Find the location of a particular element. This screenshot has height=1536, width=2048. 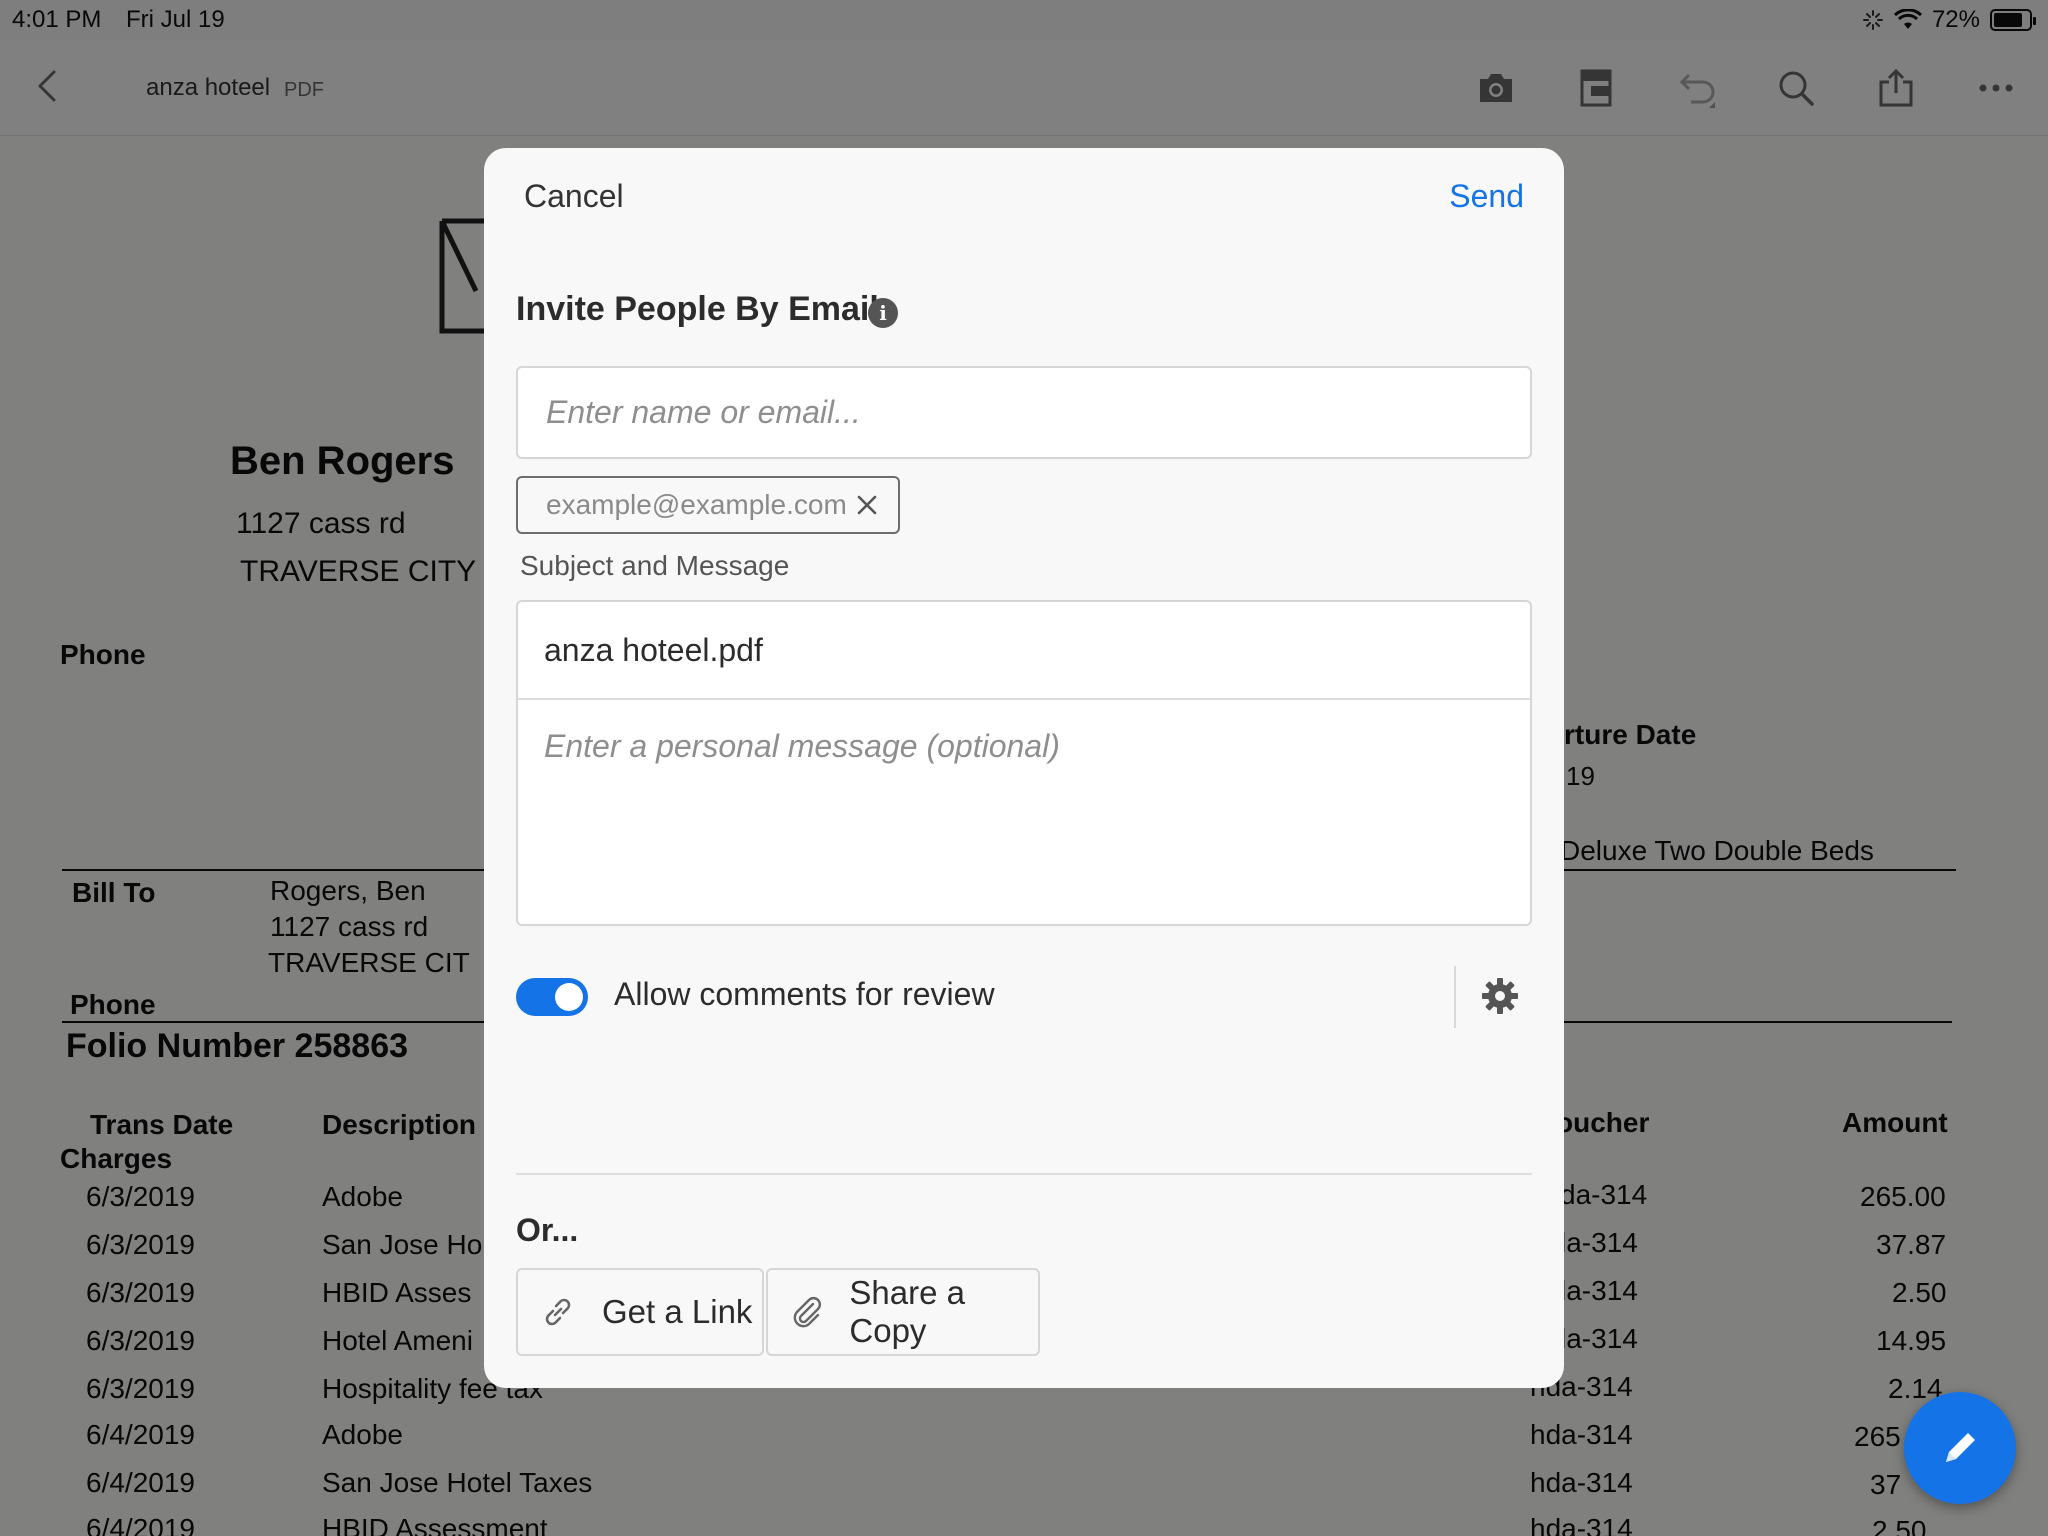

edit-fab-button is located at coordinates (1960, 1448).